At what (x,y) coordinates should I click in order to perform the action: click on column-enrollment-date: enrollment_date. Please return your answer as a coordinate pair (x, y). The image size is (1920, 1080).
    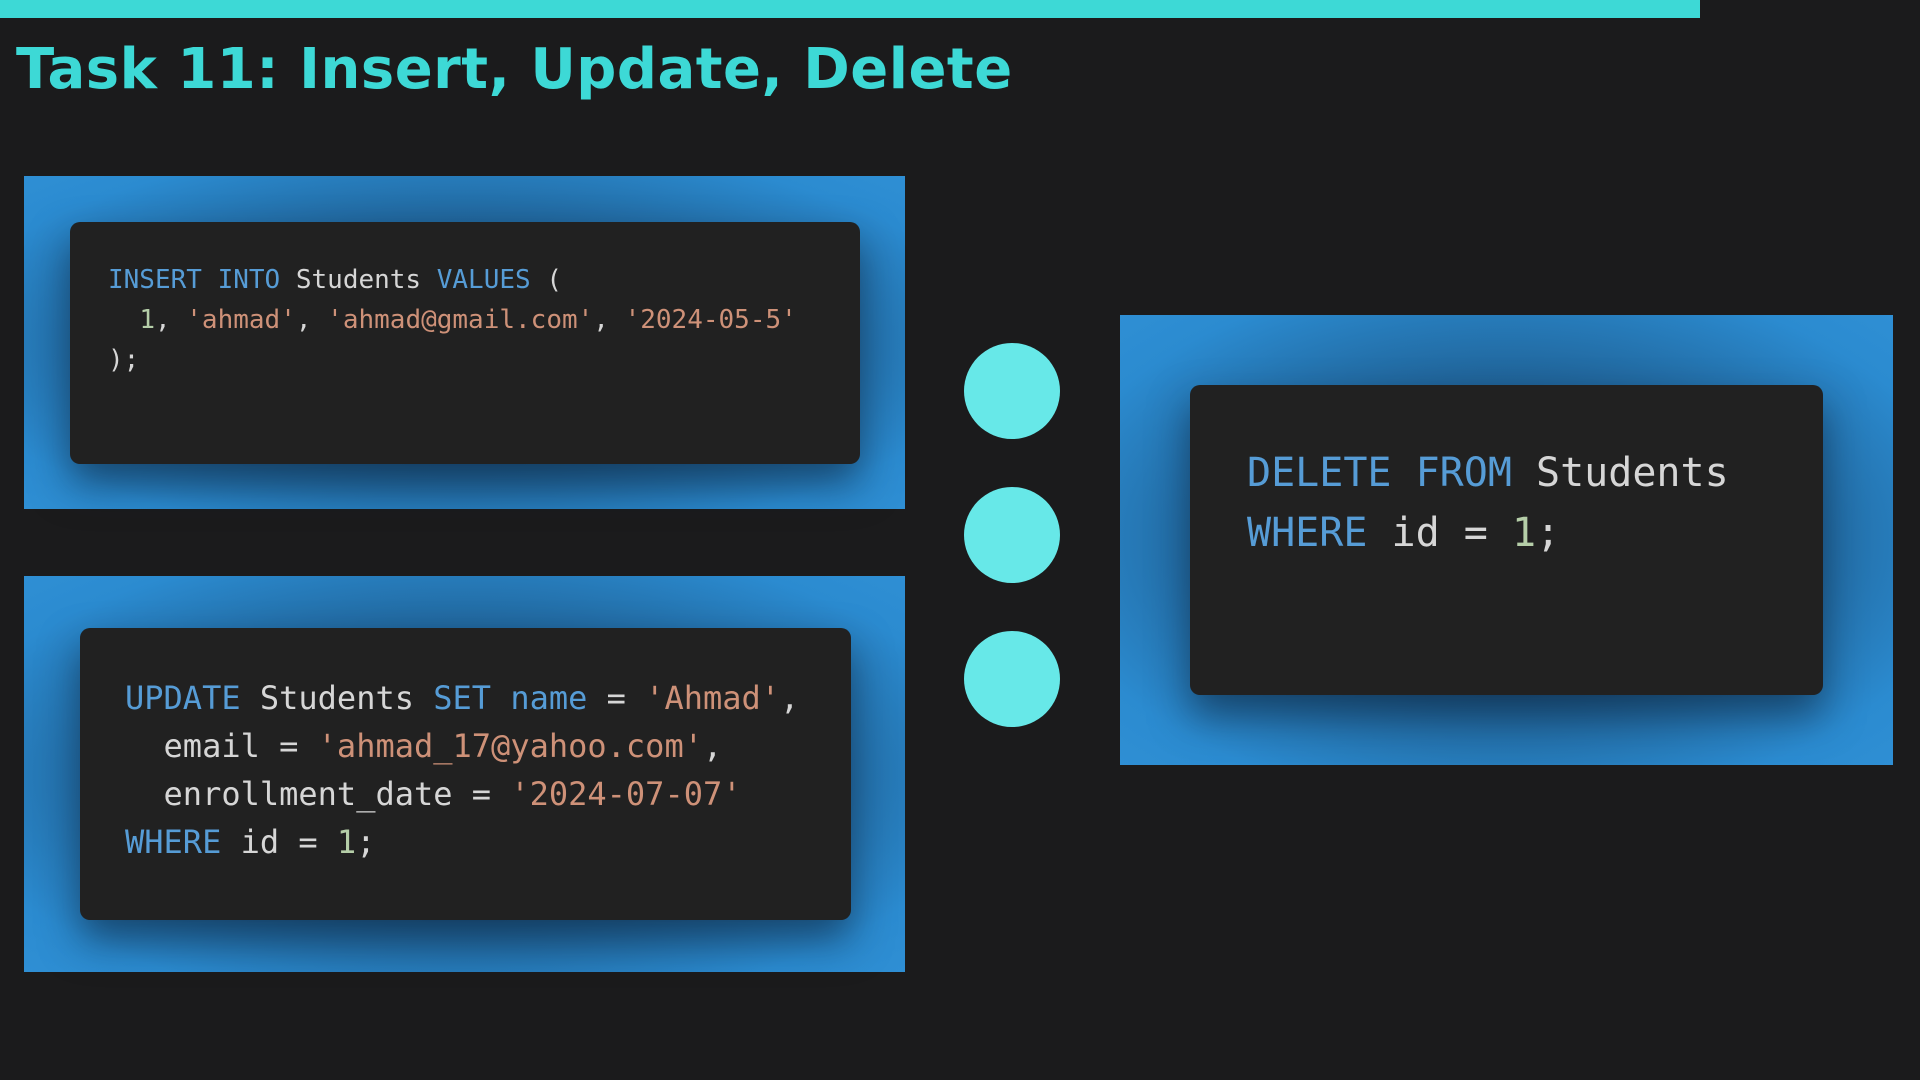
    Looking at the image, I should click on (308, 794).